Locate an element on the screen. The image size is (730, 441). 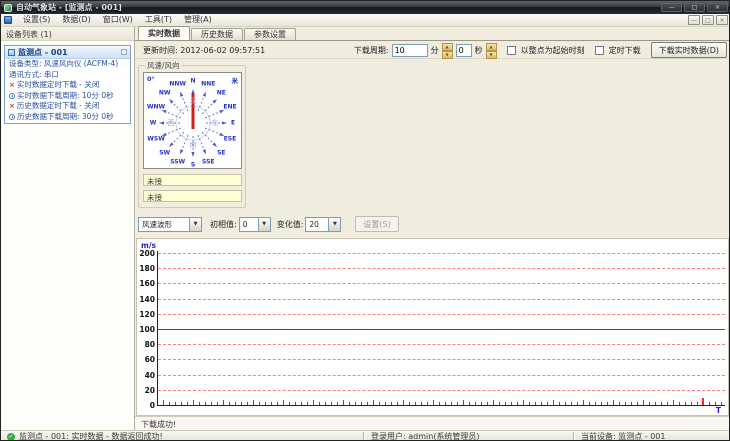
menubar: 设置(S) 数据(D) 窗口(W) 工具(T) 管理(A) — □ × is located at coordinates (365, 20).